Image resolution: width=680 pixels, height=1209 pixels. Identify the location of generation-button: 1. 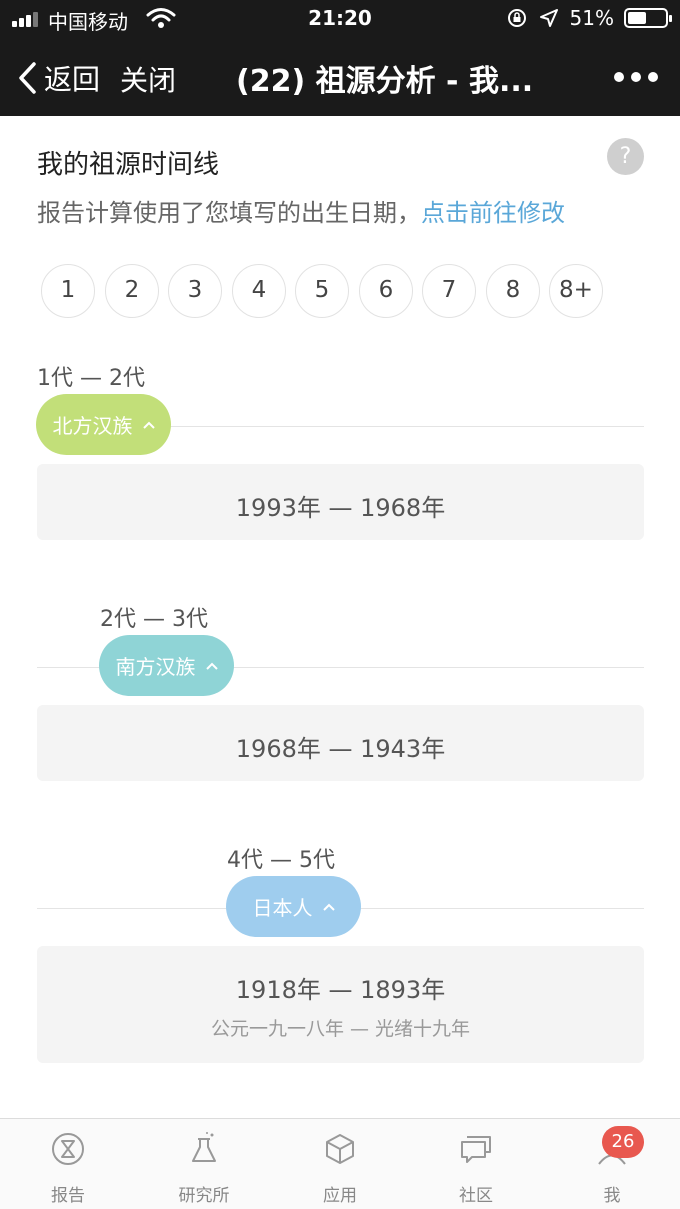
(68, 291).